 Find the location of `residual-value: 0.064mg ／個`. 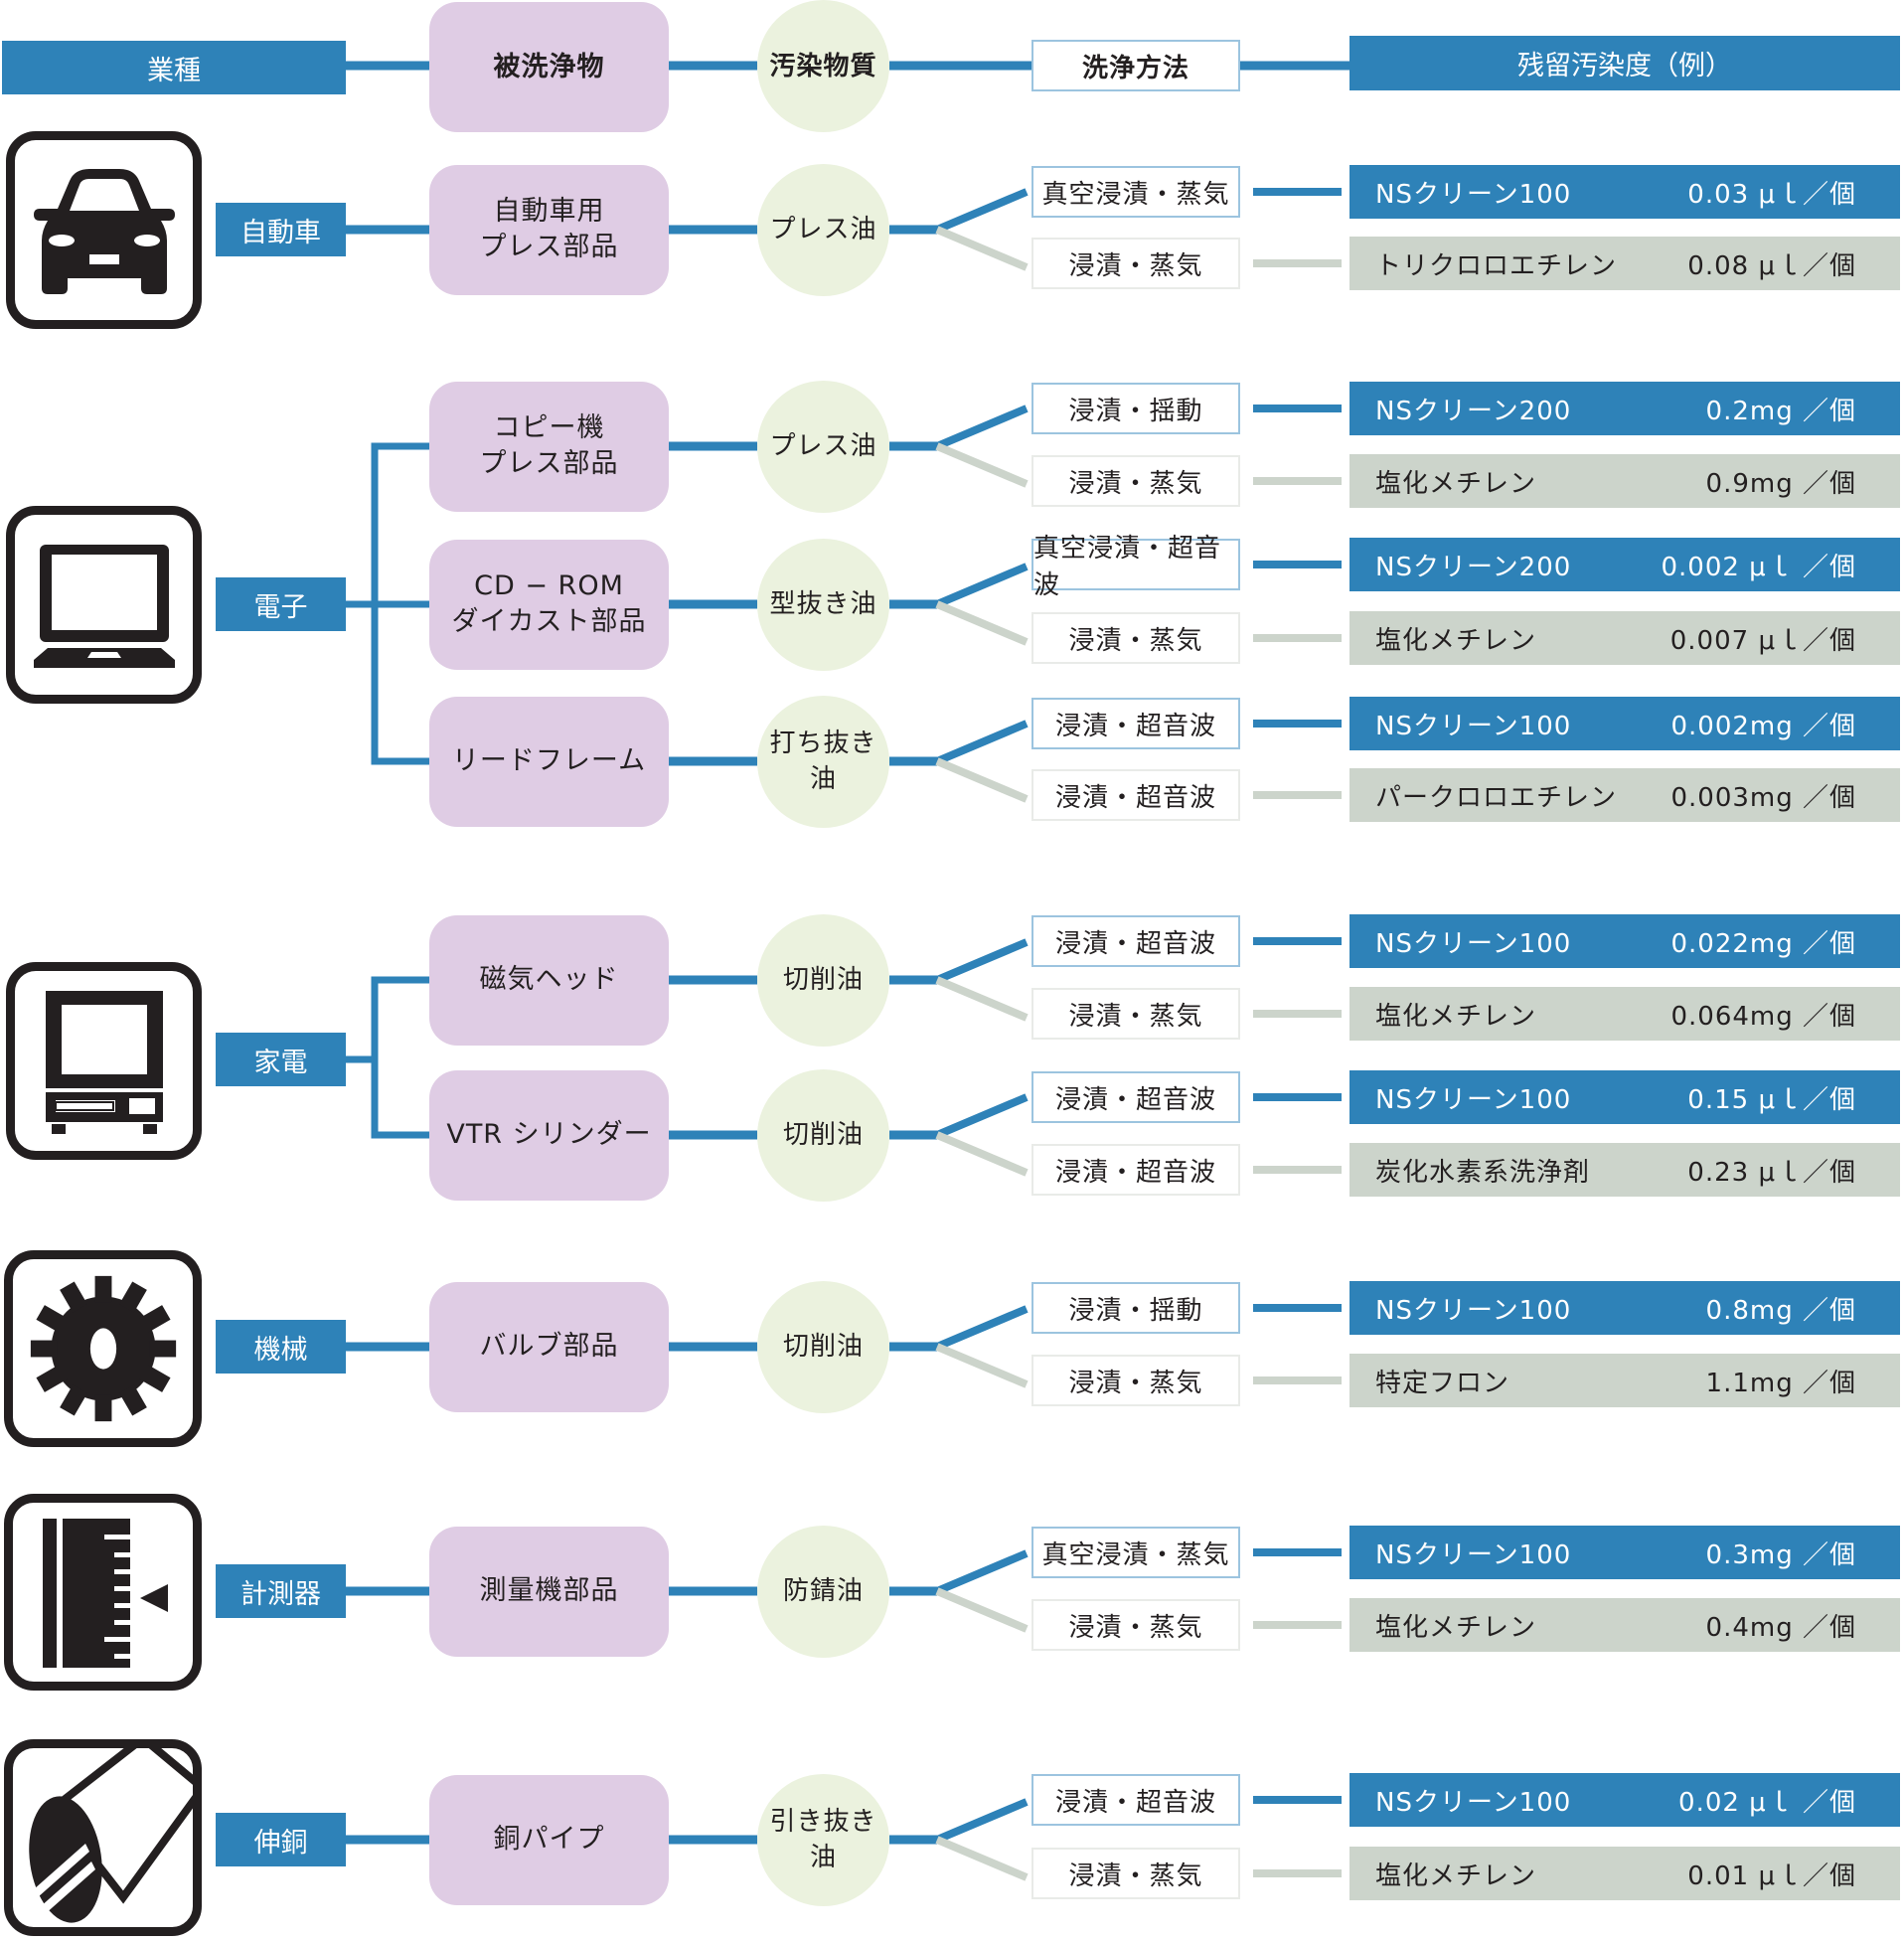

residual-value: 0.064mg ／個 is located at coordinates (1763, 1016).